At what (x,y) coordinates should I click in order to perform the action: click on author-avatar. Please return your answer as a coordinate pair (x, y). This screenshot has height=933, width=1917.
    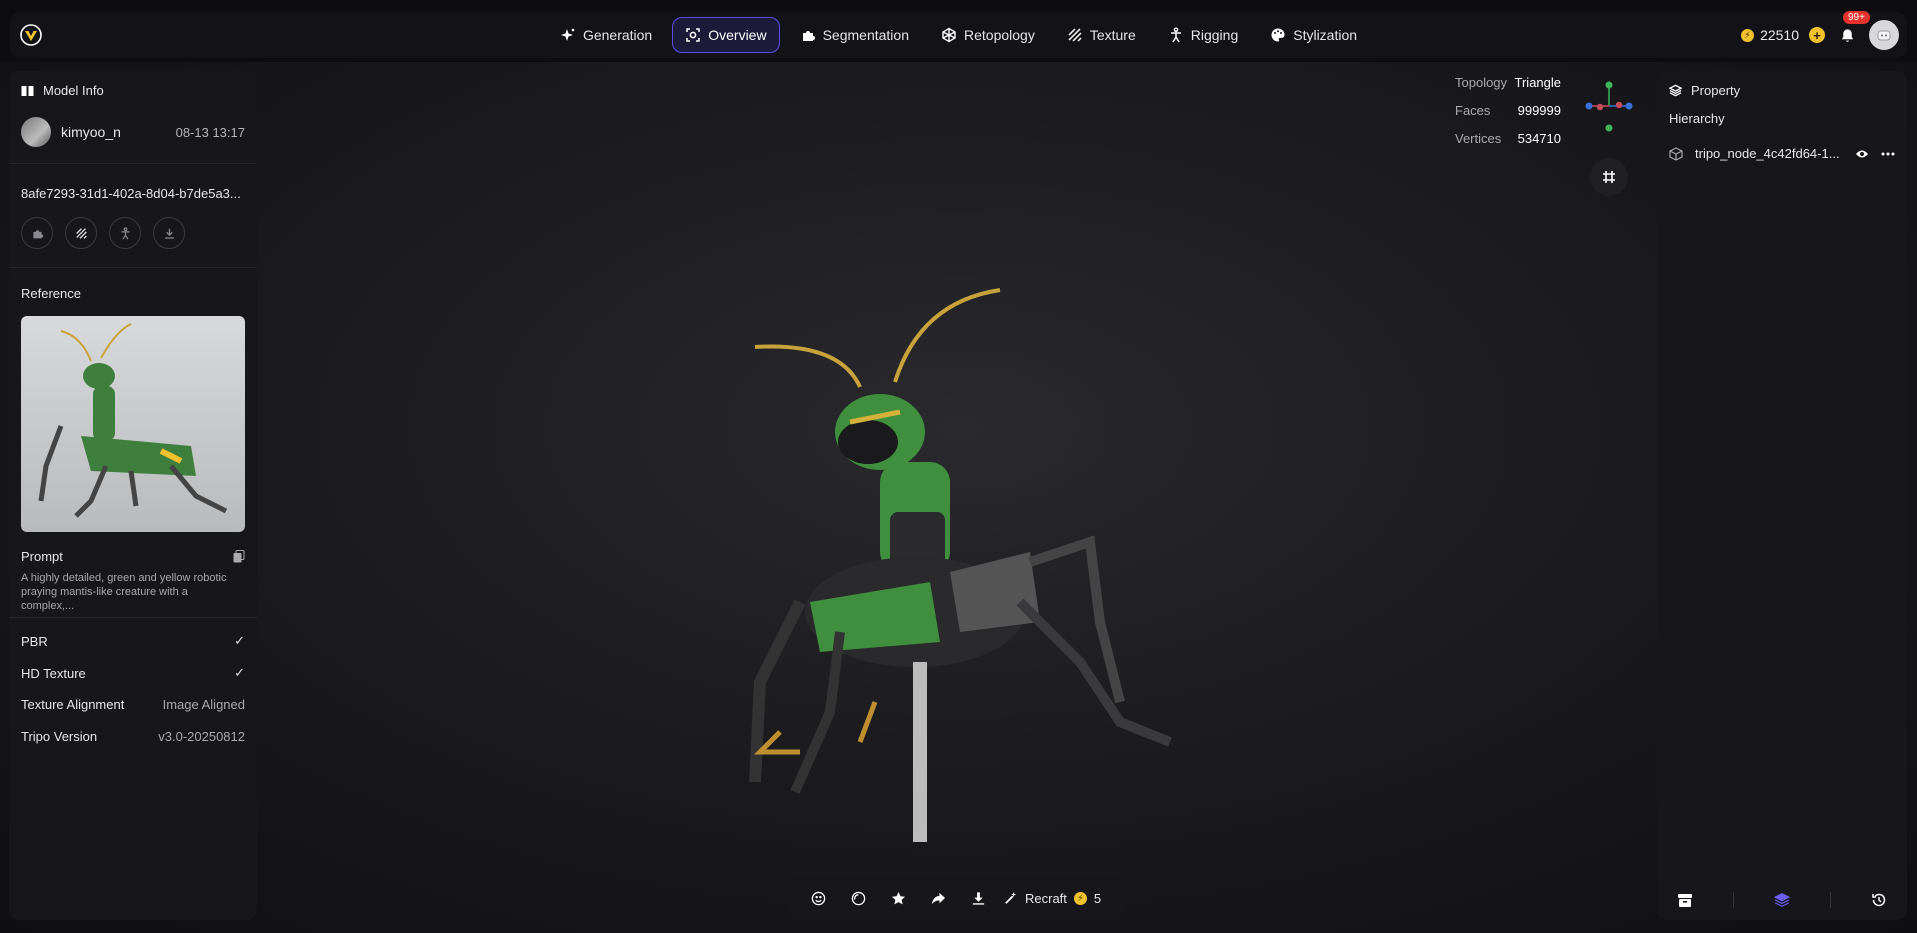
    Looking at the image, I should click on (36, 132).